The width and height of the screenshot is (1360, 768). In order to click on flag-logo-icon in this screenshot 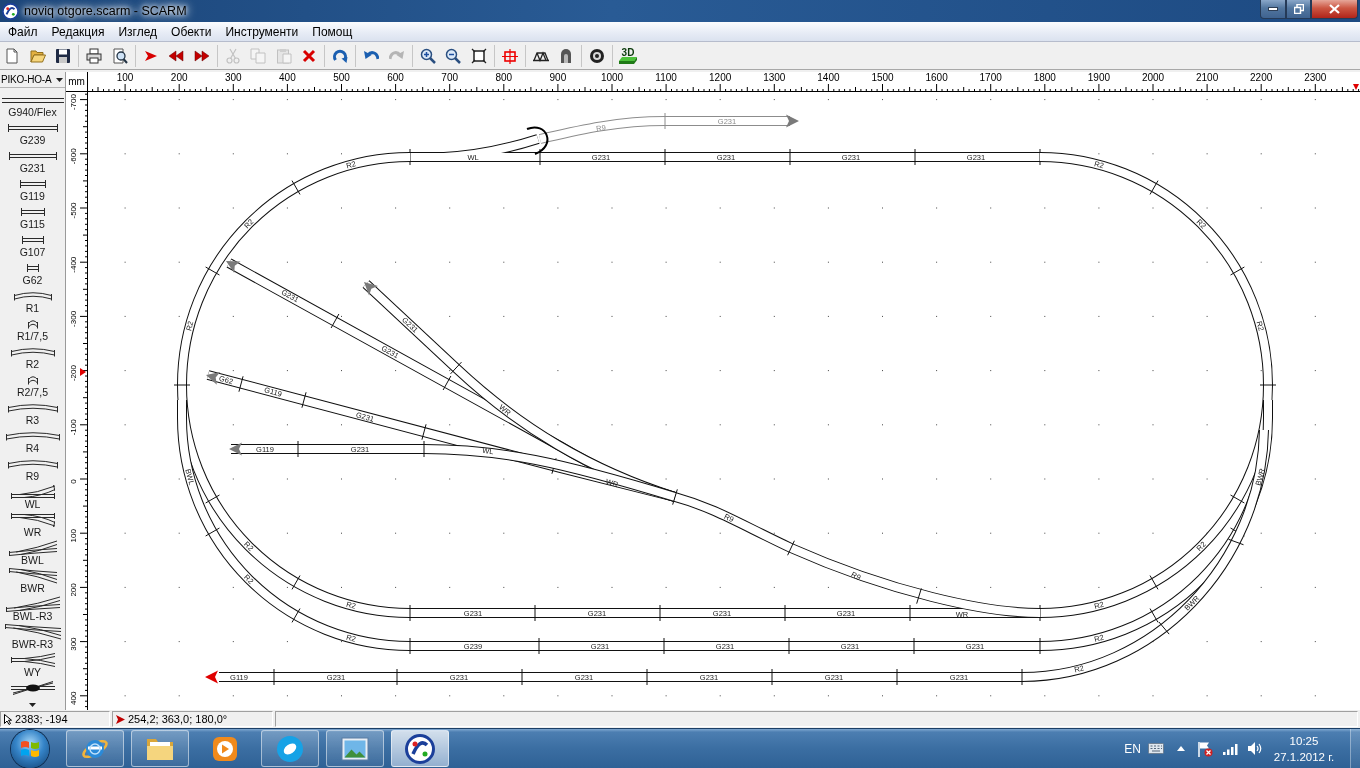, I will do `click(30, 748)`.